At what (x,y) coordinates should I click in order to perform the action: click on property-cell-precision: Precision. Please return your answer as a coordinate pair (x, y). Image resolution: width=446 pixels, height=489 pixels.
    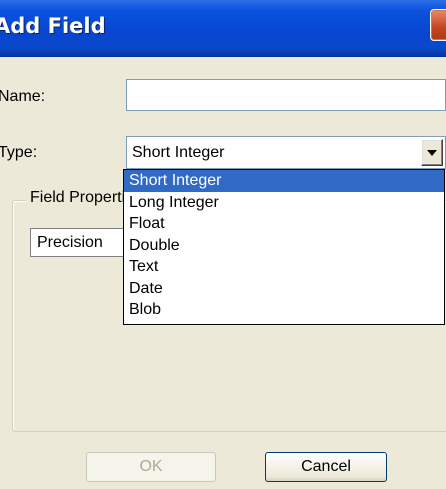
    Looking at the image, I should click on (80, 242).